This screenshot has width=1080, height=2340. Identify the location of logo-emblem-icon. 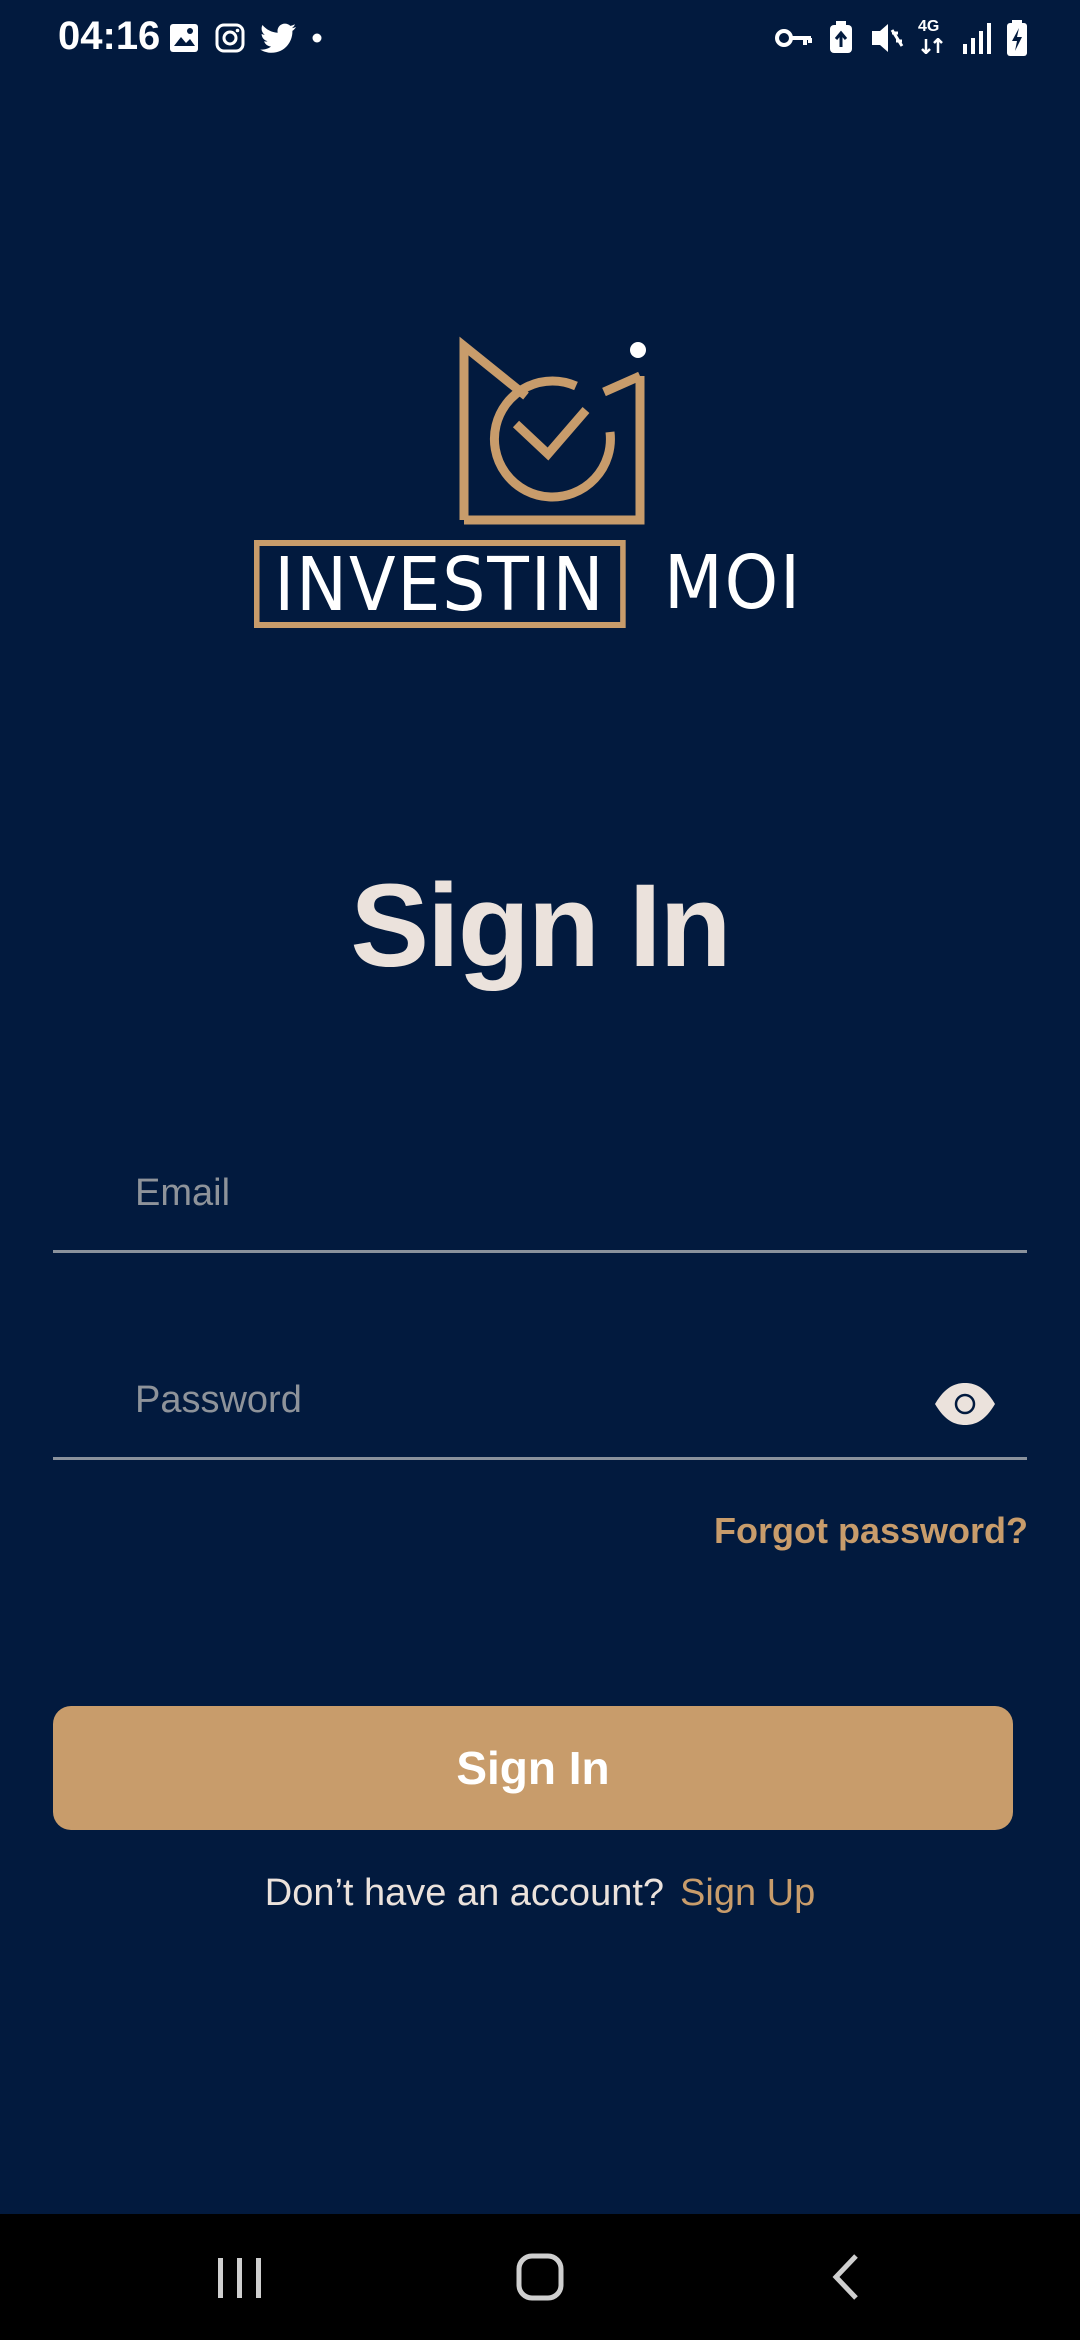
(552, 430).